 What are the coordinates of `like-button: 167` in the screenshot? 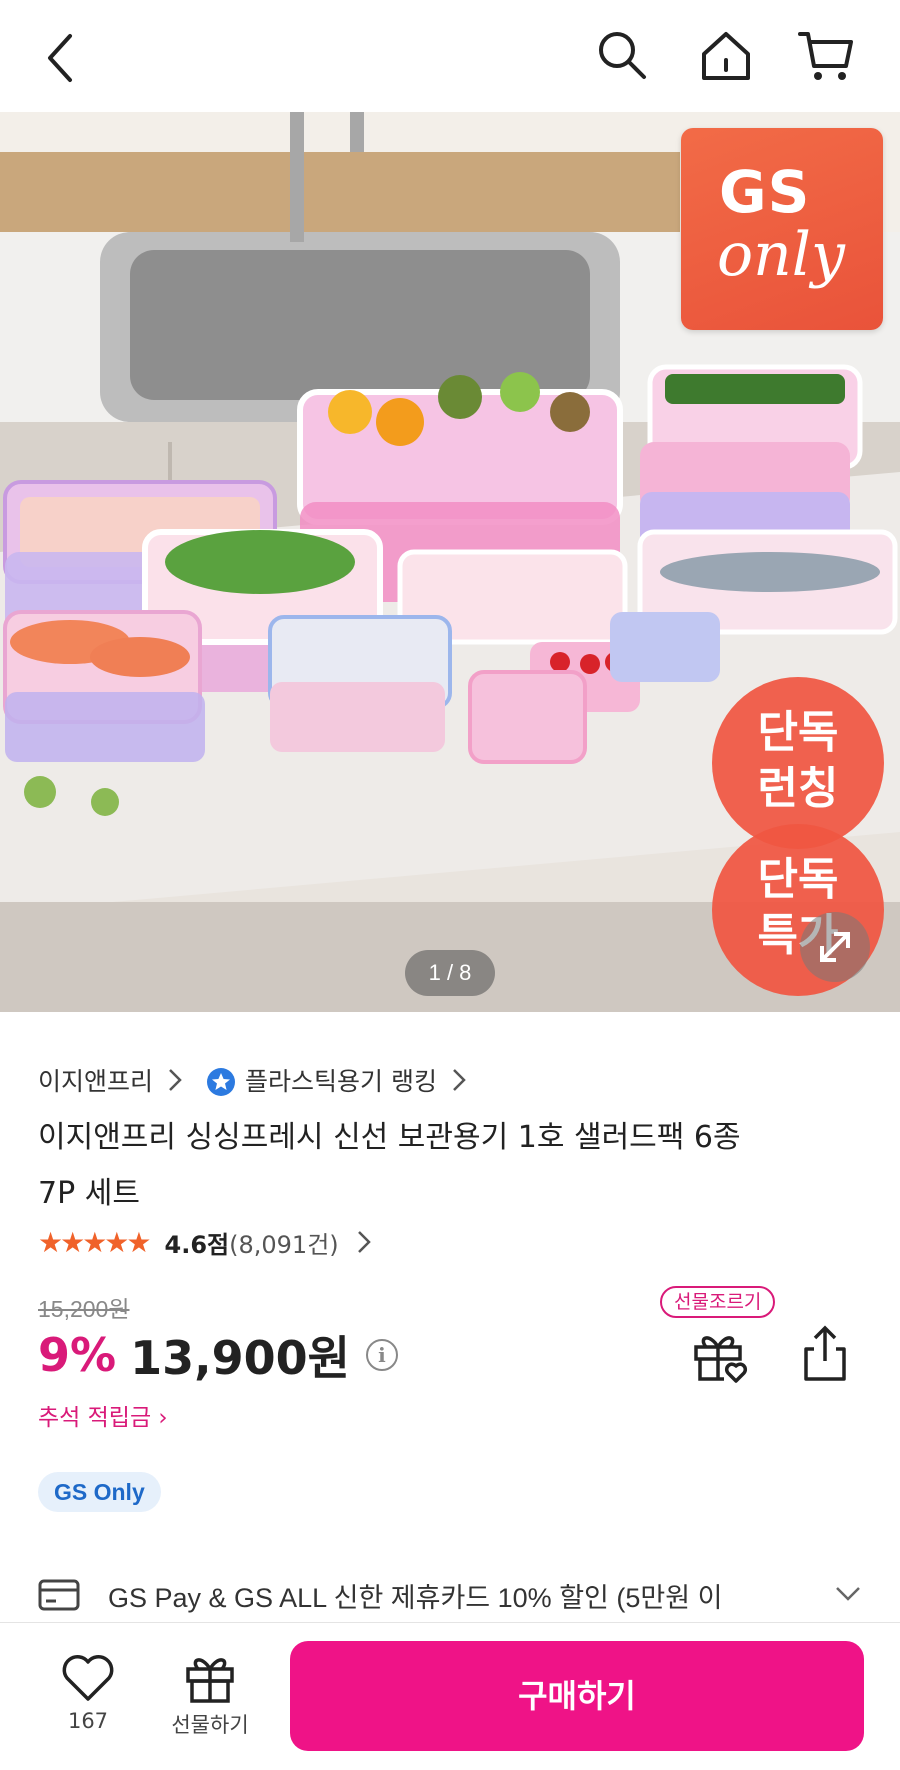 It's located at (88, 1693).